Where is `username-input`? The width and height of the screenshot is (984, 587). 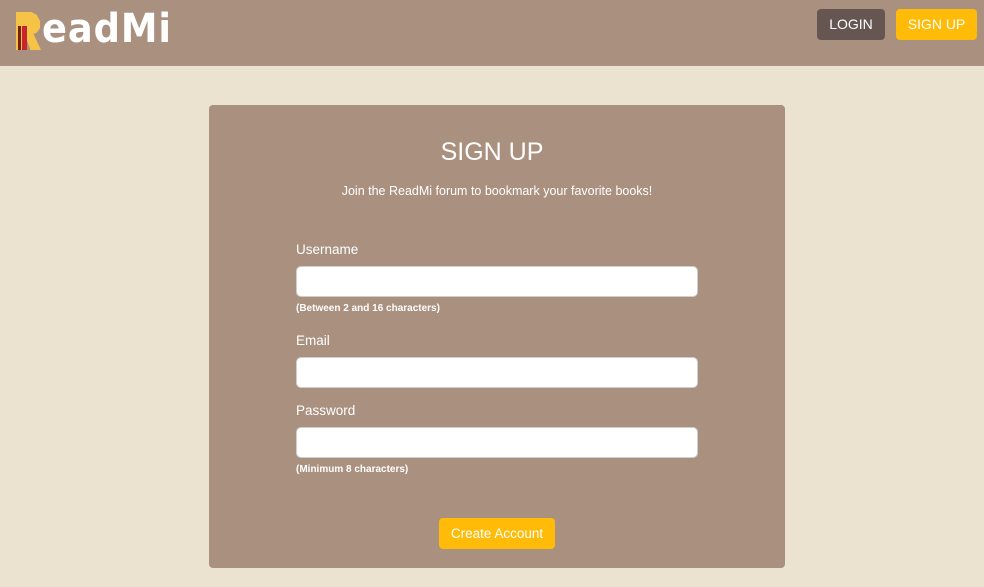
username-input is located at coordinates (497, 281).